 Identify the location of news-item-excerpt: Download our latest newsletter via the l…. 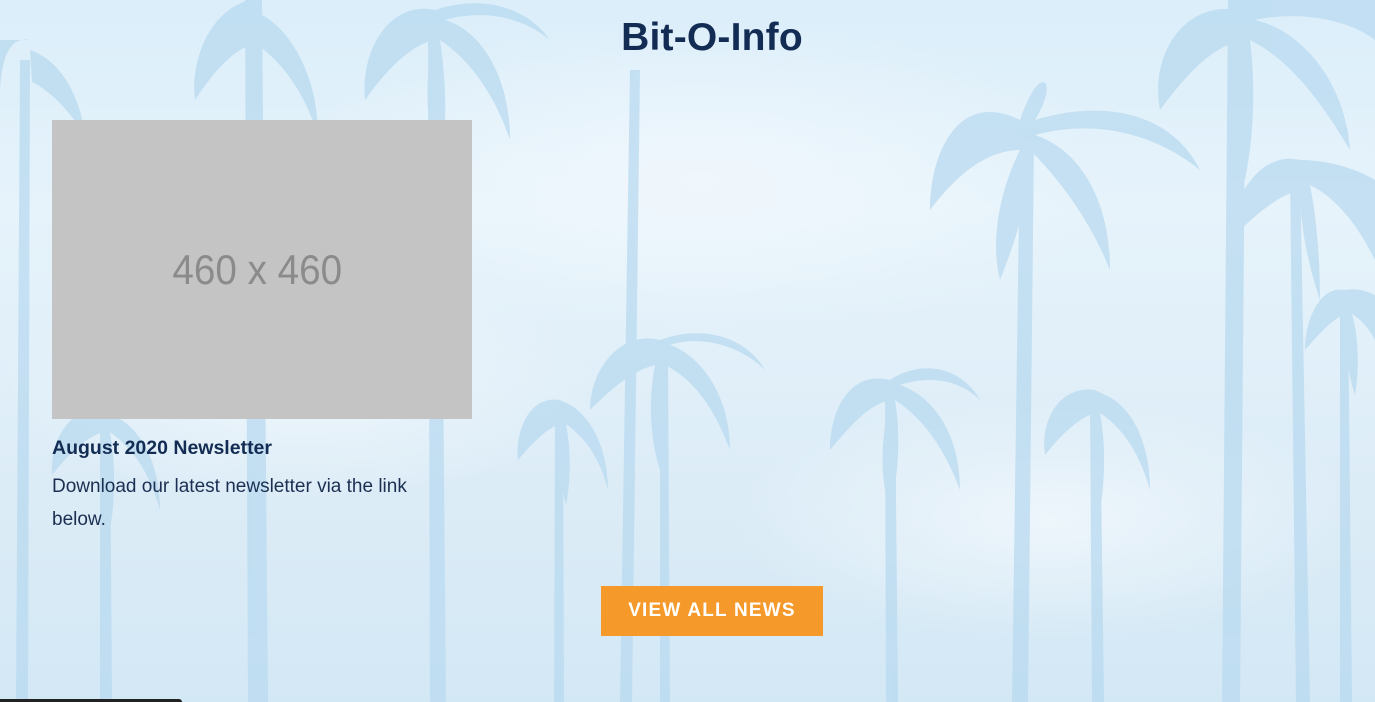
(229, 503).